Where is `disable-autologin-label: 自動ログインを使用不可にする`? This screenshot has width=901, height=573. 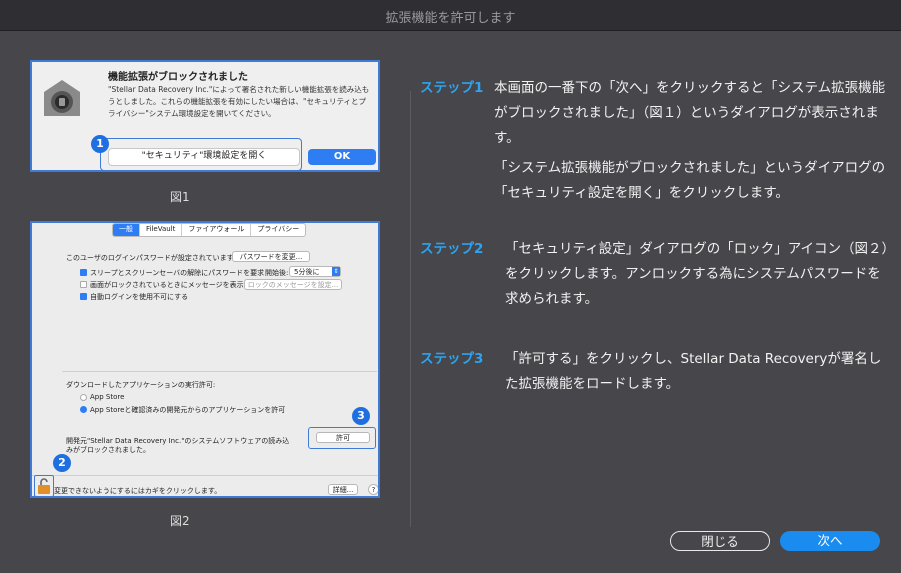
disable-autologin-label: 自動ログインを使用不可にする is located at coordinates (139, 297).